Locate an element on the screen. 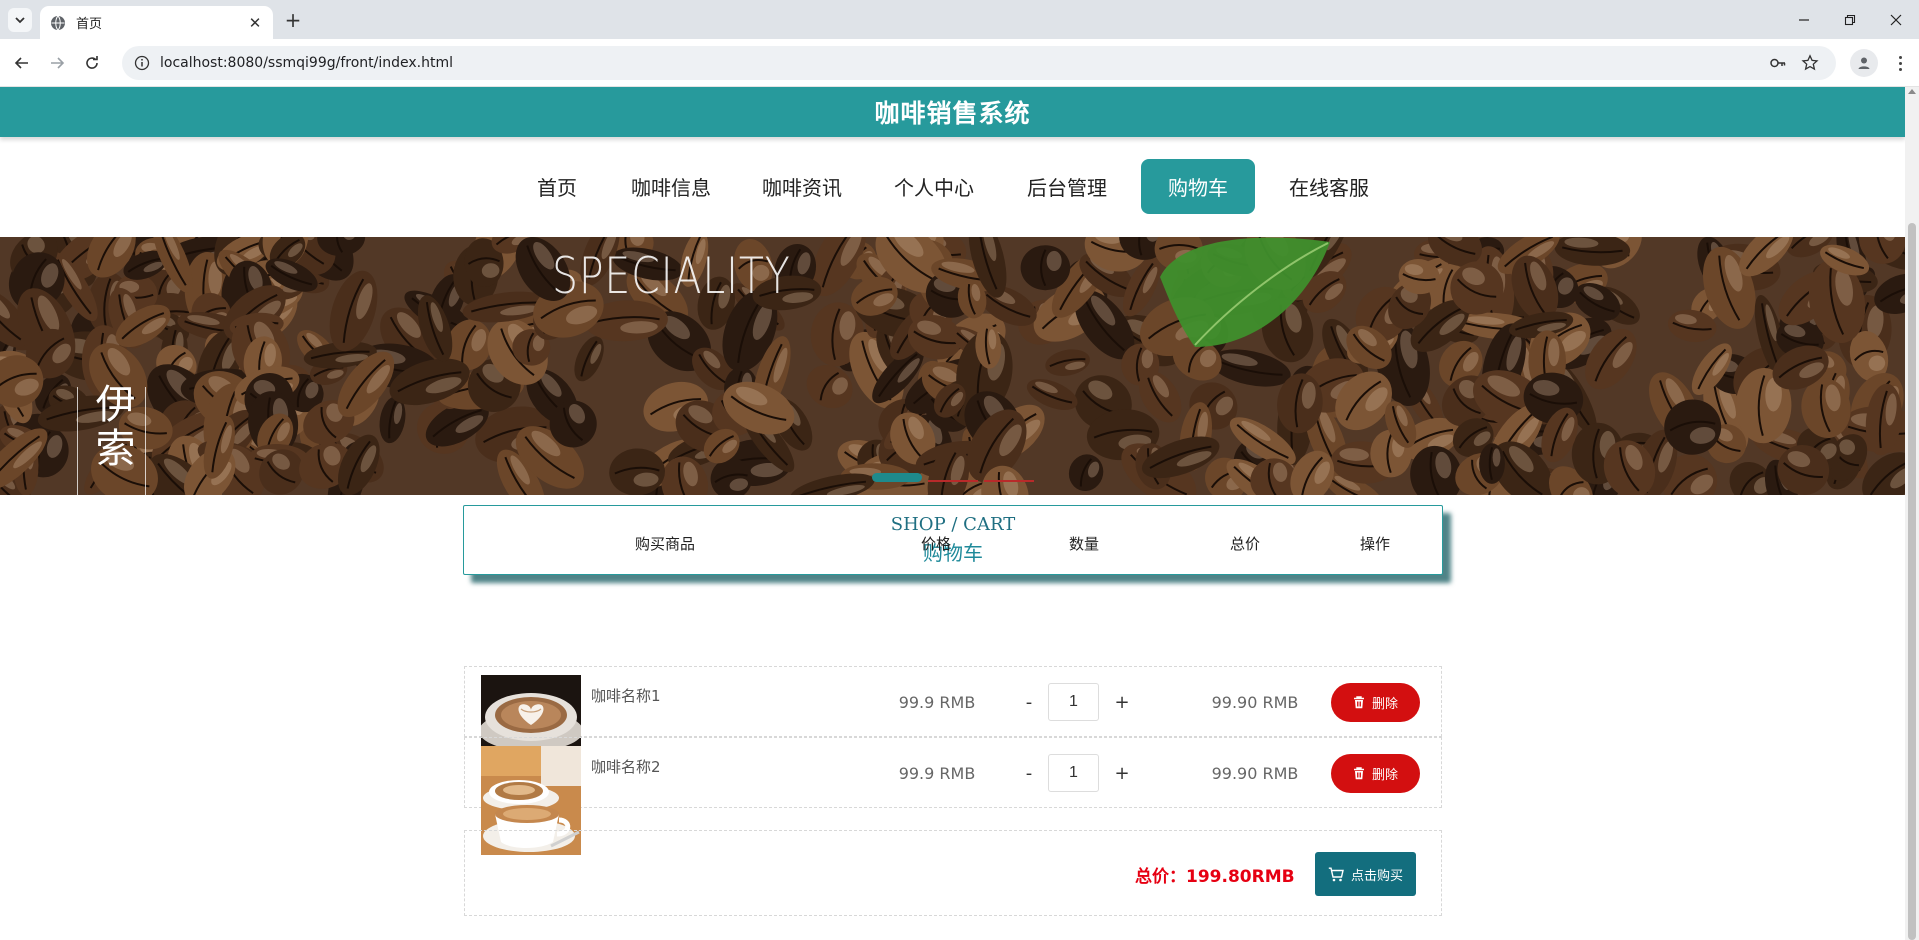 This screenshot has height=940, width=1919. person-icon is located at coordinates (1864, 63).